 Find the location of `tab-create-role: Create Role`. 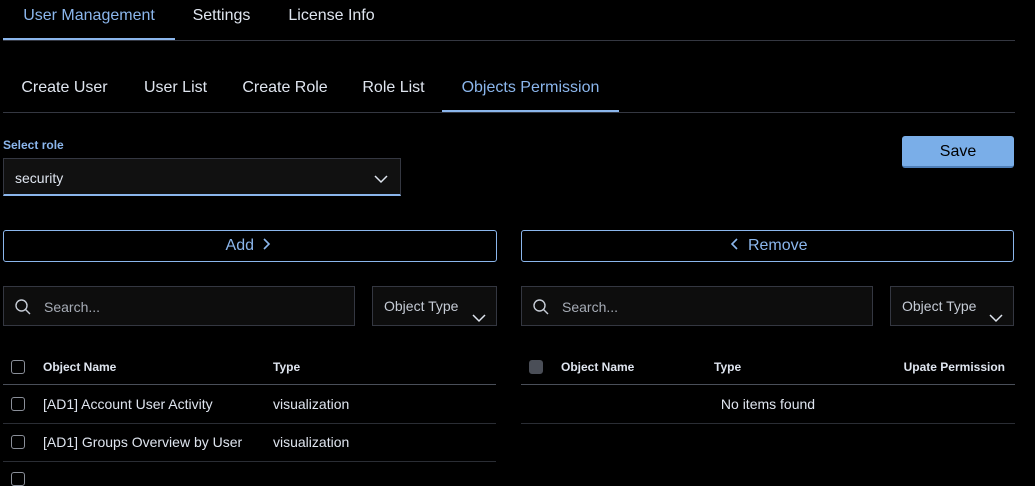

tab-create-role: Create Role is located at coordinates (285, 92).